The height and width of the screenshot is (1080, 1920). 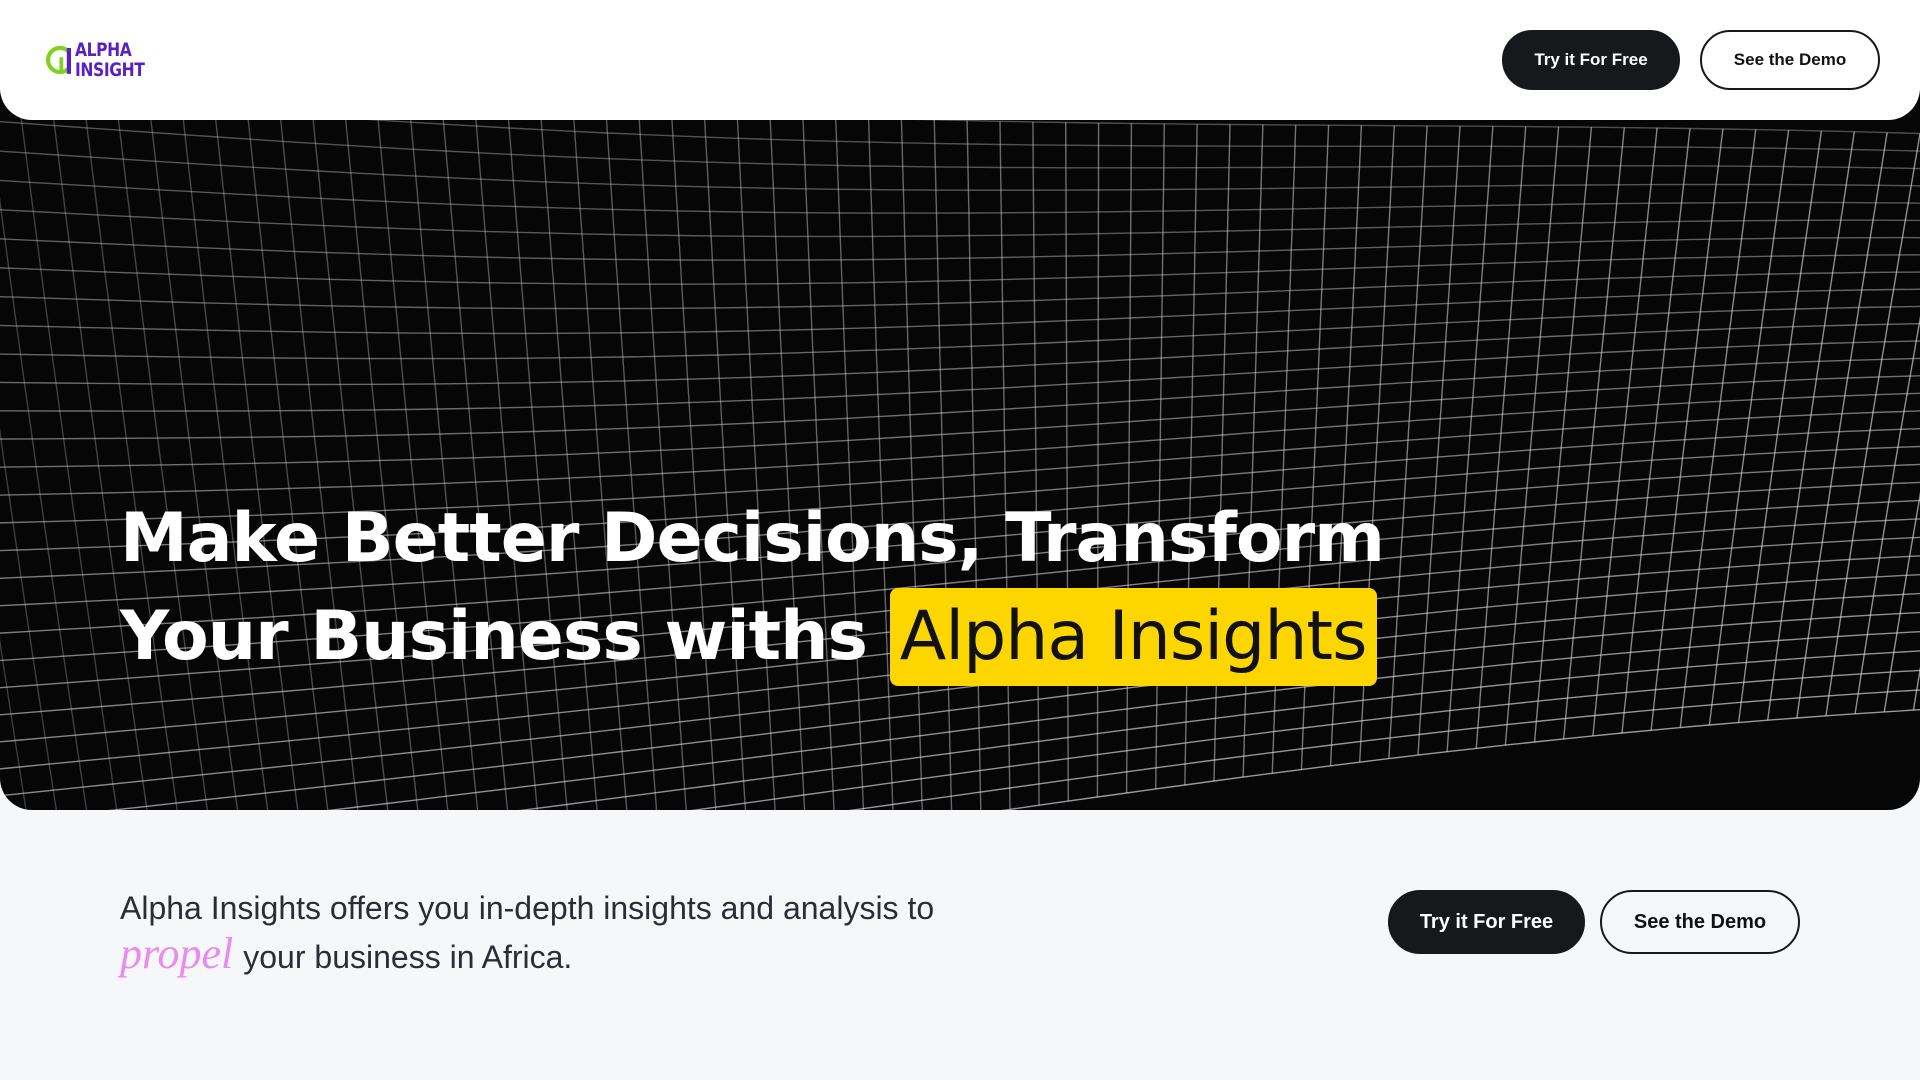 What do you see at coordinates (1700, 922) in the screenshot?
I see `cta-see-demo-button: See the Demo` at bounding box center [1700, 922].